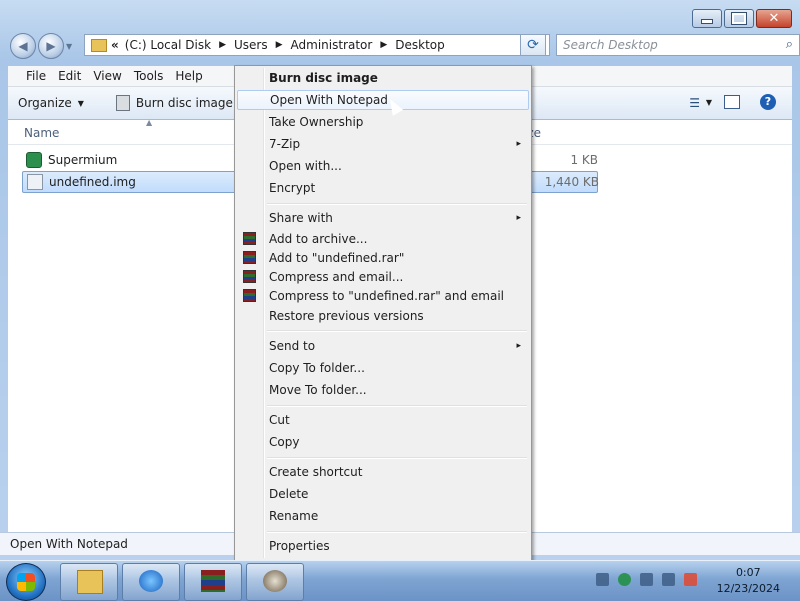 This screenshot has width=800, height=601. I want to click on maximize-icon, so click(739, 18).